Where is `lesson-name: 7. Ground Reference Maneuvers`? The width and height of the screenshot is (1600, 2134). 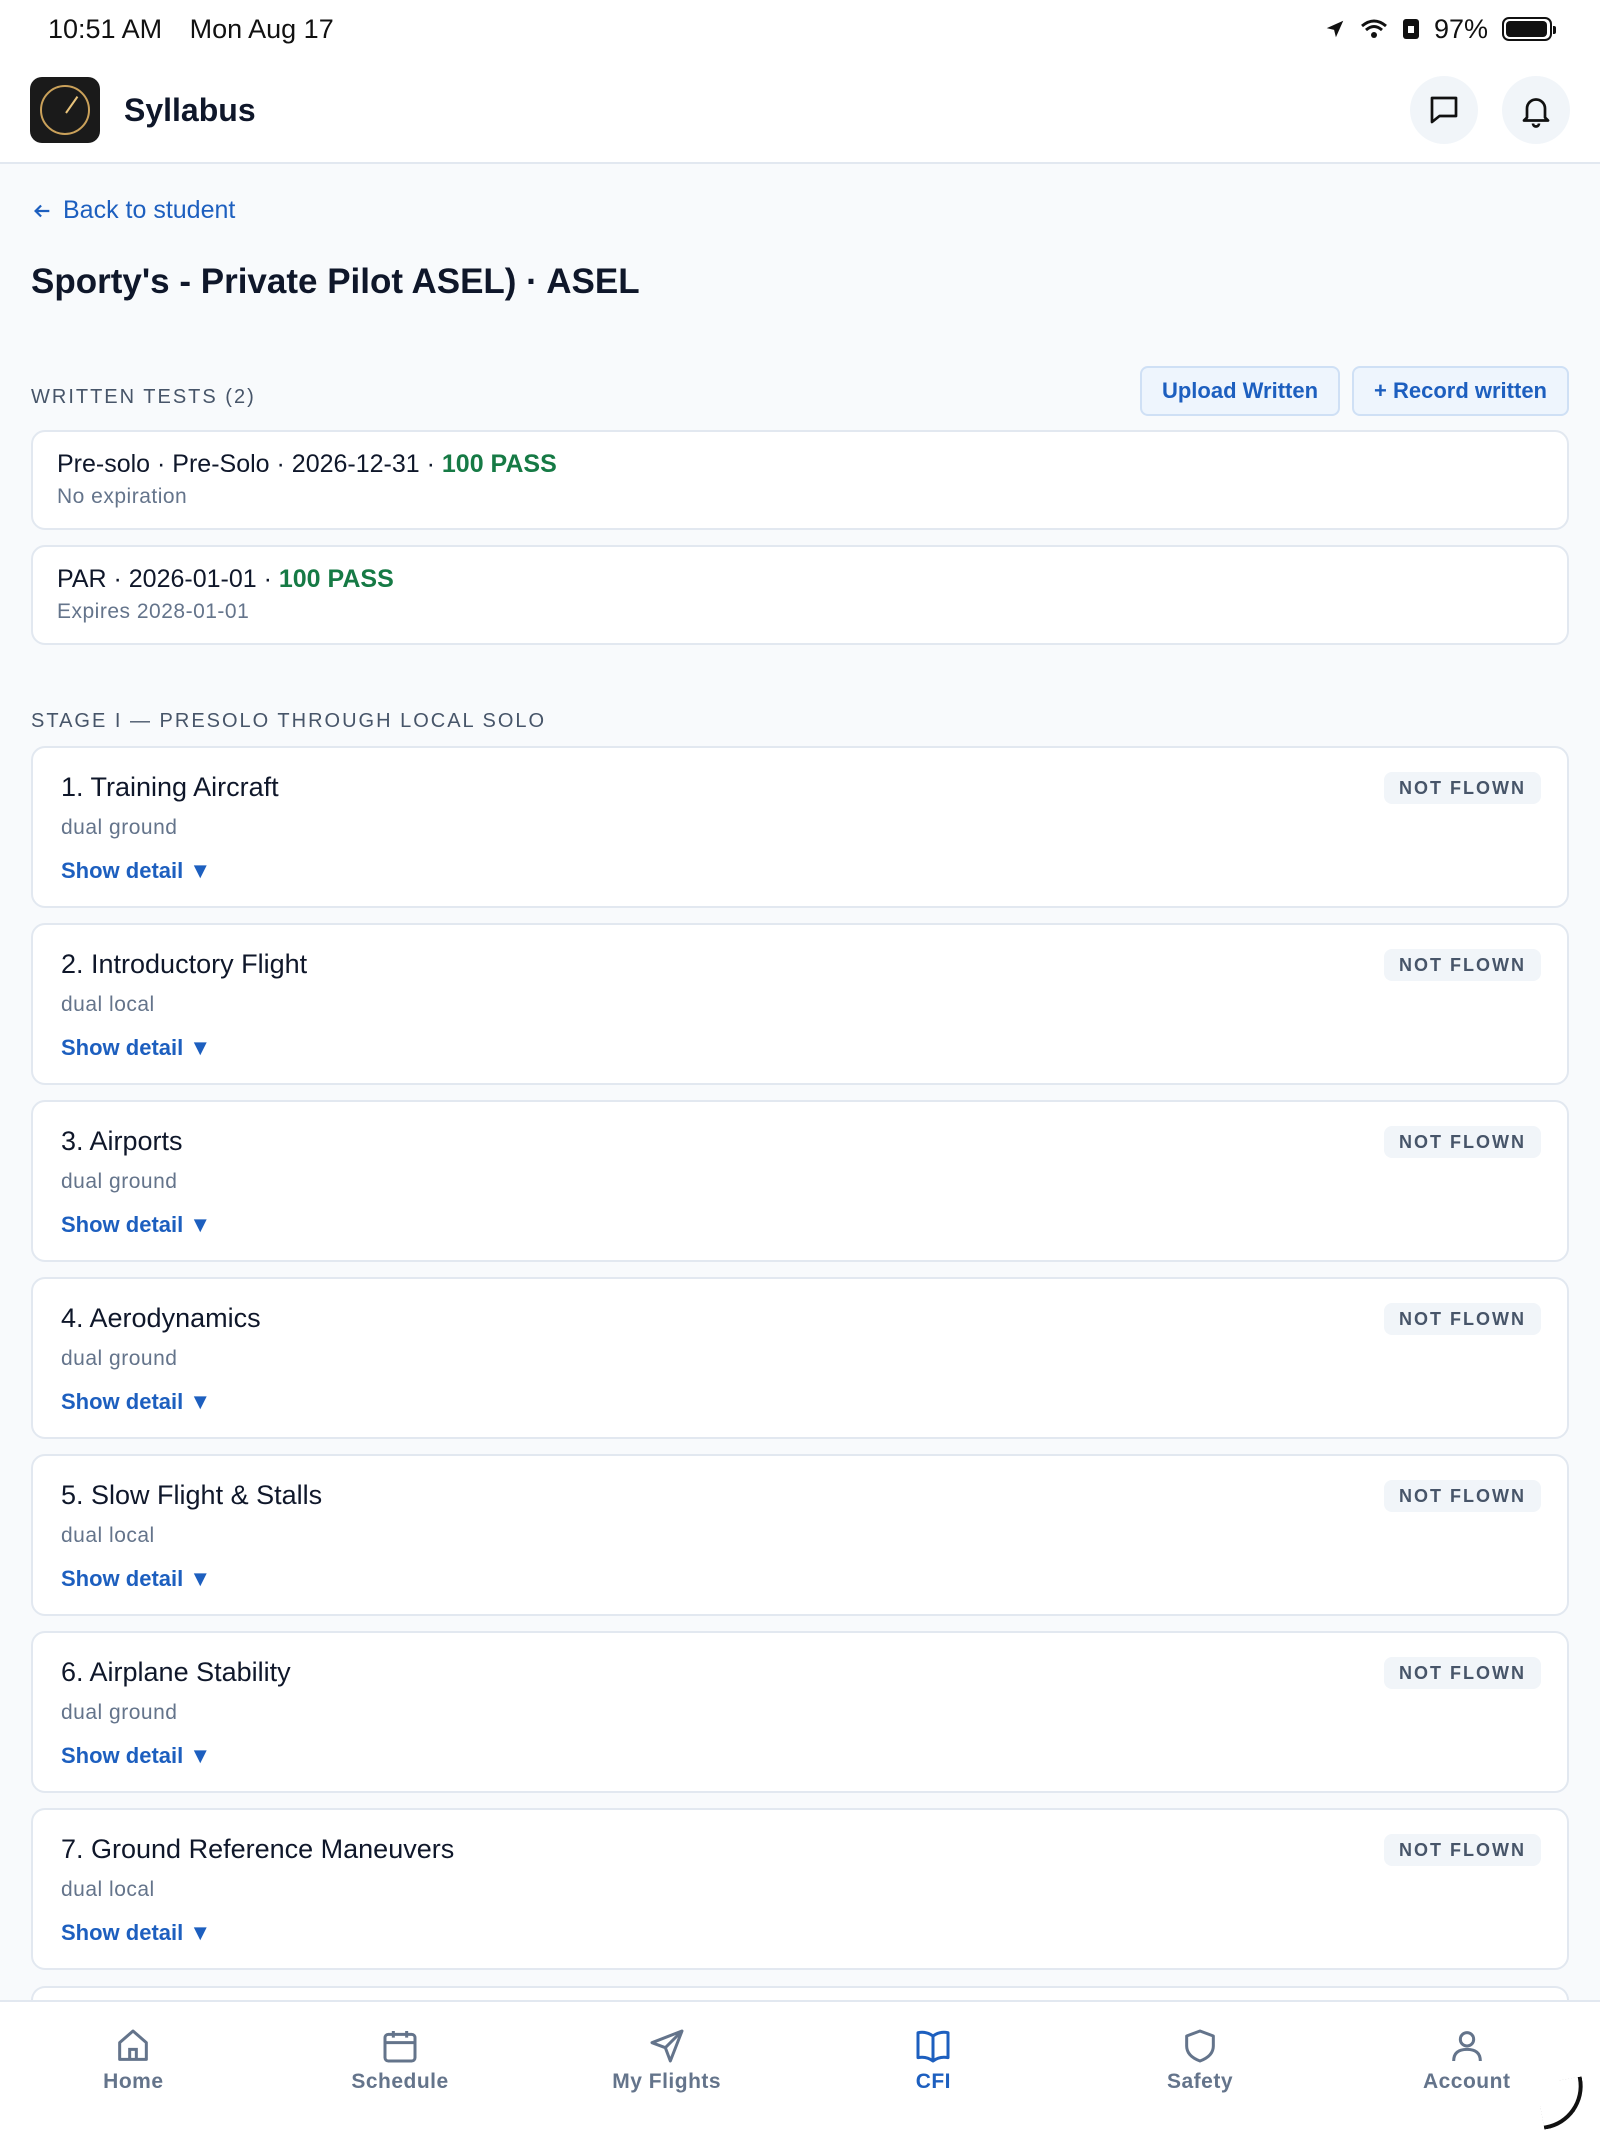
lesson-name: 7. Ground Reference Maneuvers is located at coordinates (258, 1849).